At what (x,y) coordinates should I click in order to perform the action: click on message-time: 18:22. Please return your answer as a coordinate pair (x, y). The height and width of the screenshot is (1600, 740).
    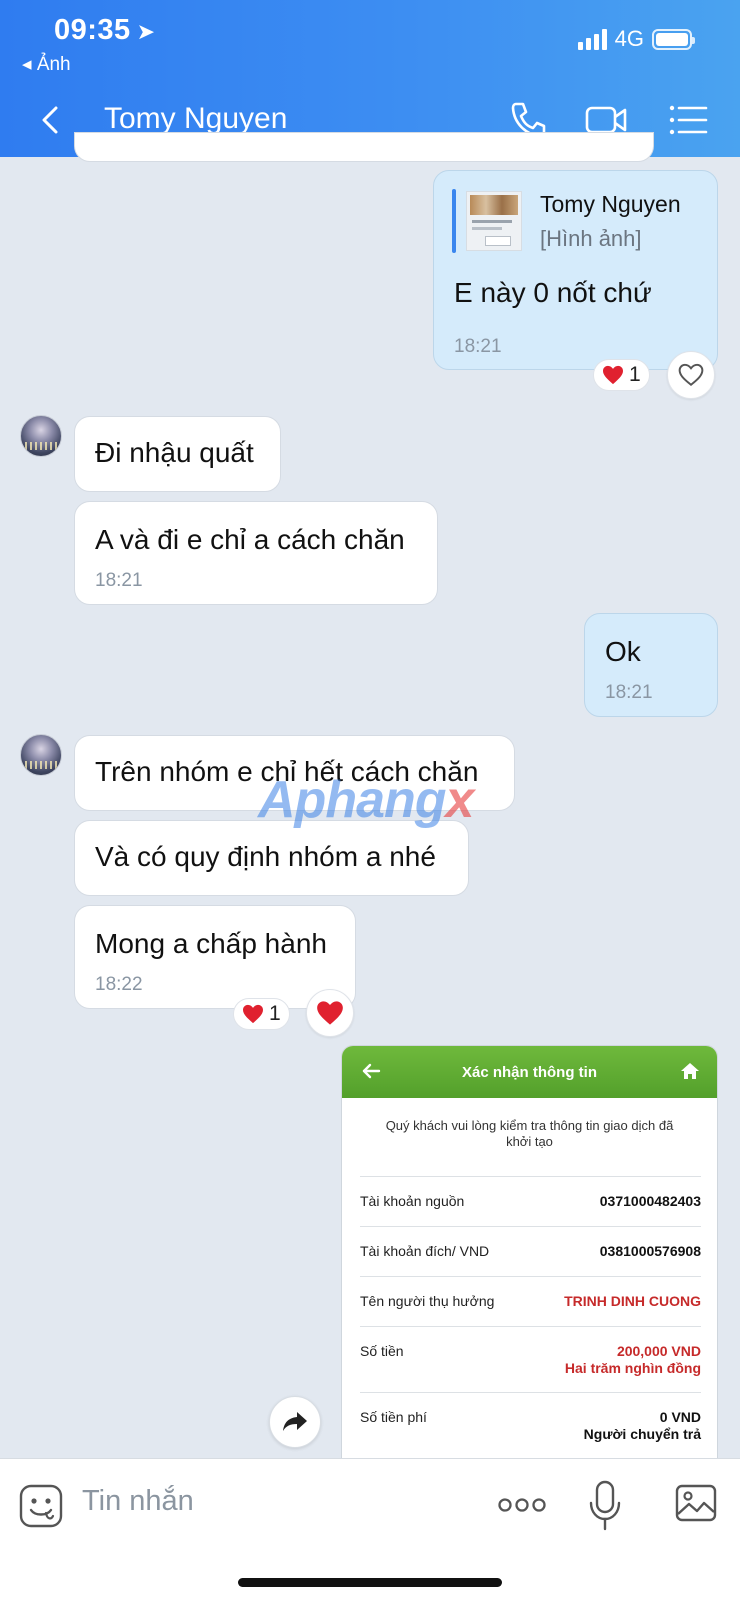
    Looking at the image, I should click on (119, 984).